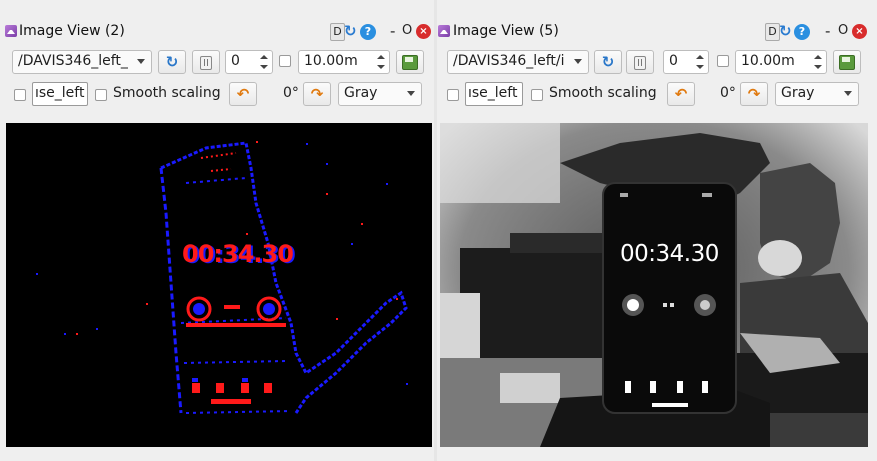 Image resolution: width=877 pixels, height=461 pixels. Describe the element at coordinates (509, 61) in the screenshot. I see `topic-value: /DAVIS346_left/i` at that location.